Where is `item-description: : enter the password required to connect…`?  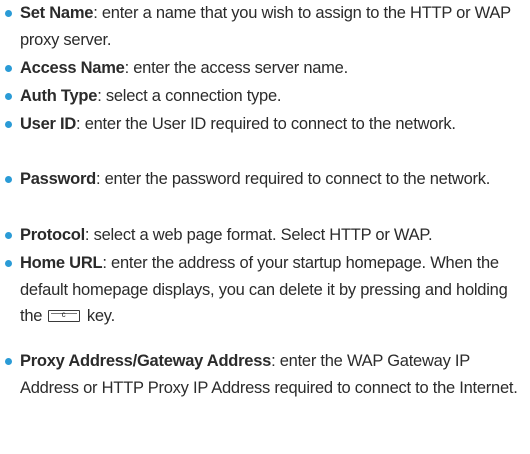 item-description: : enter the password required to connect… is located at coordinates (293, 179).